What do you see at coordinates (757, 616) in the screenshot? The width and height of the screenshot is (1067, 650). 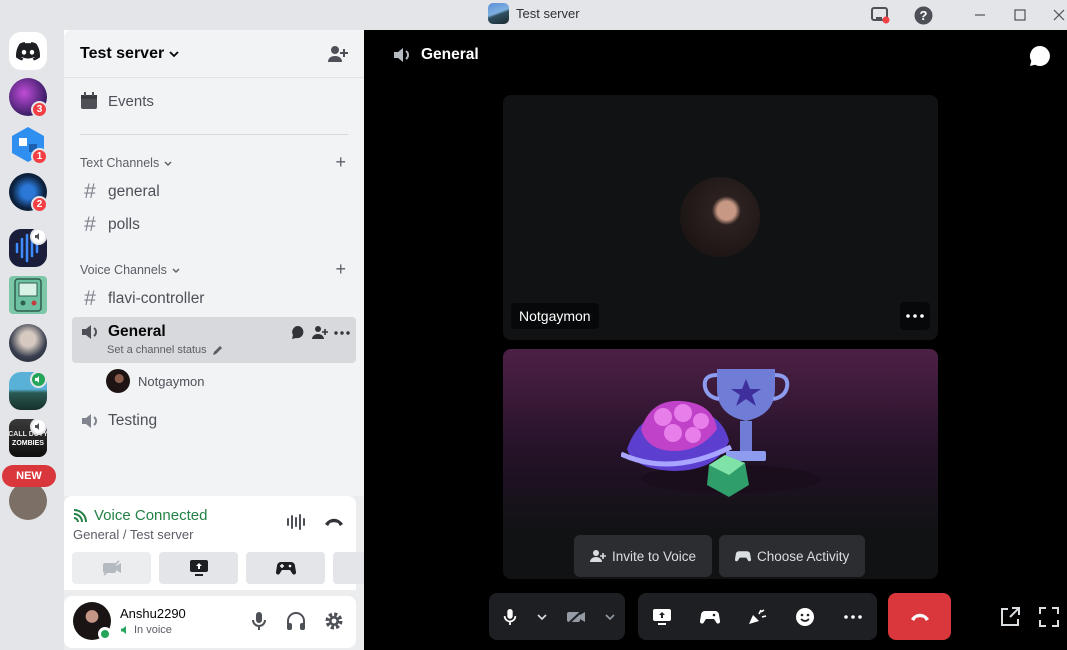 I see `soundboard-button` at bounding box center [757, 616].